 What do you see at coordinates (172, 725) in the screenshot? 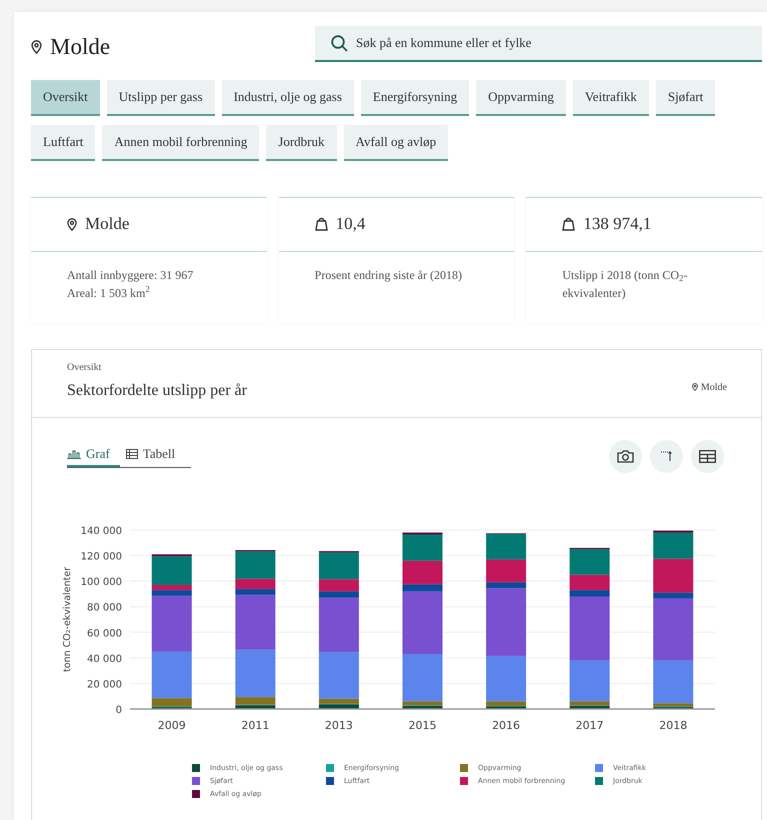
I see `x-tick-label: 2009` at bounding box center [172, 725].